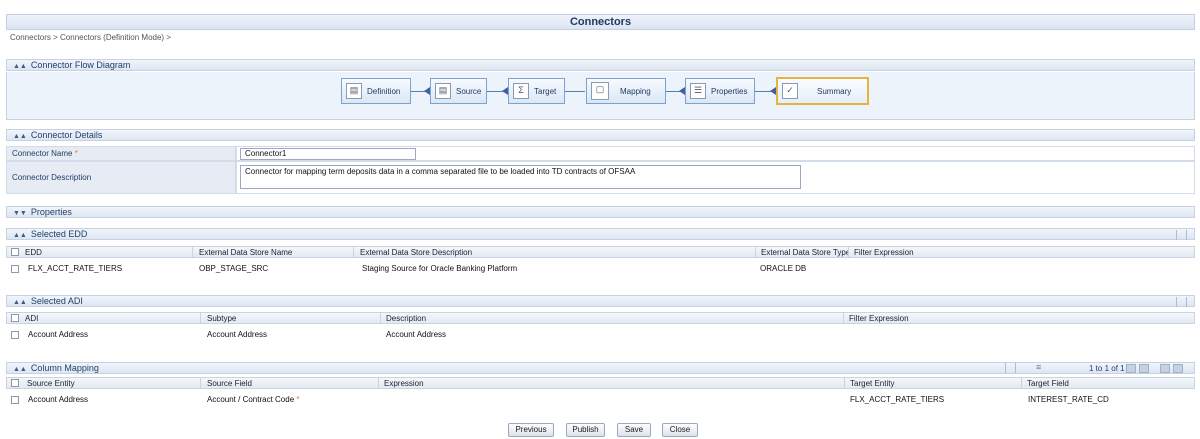 The image size is (1200, 439). I want to click on database-icon: ▤, so click(443, 91).